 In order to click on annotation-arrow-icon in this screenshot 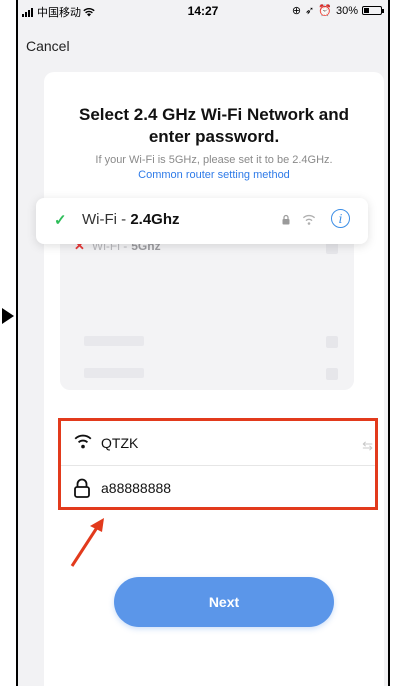, I will do `click(87, 542)`.